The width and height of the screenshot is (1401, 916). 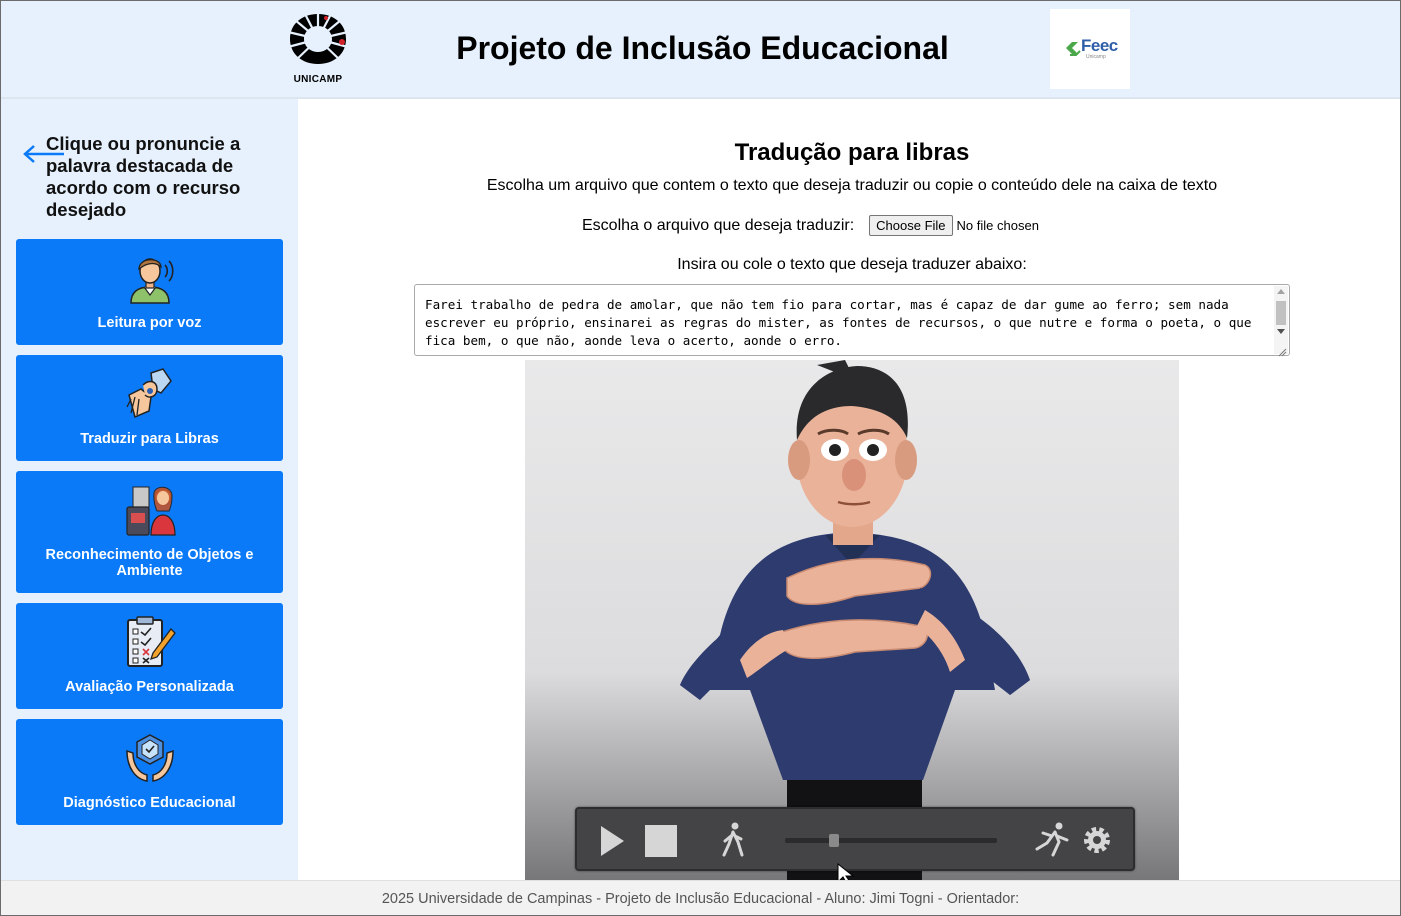 What do you see at coordinates (661, 841) in the screenshot?
I see `stop-icon` at bounding box center [661, 841].